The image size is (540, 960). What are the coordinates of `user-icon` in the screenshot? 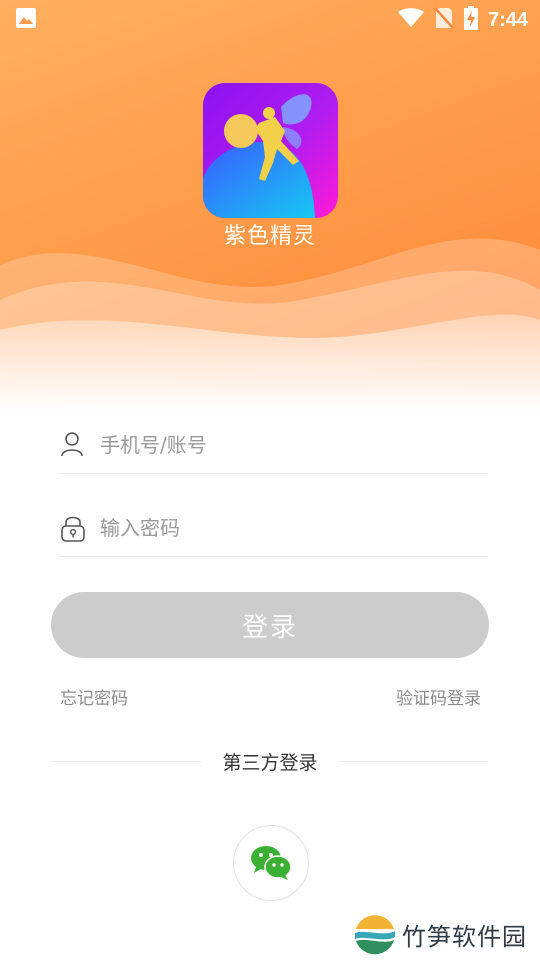 It's located at (73, 445).